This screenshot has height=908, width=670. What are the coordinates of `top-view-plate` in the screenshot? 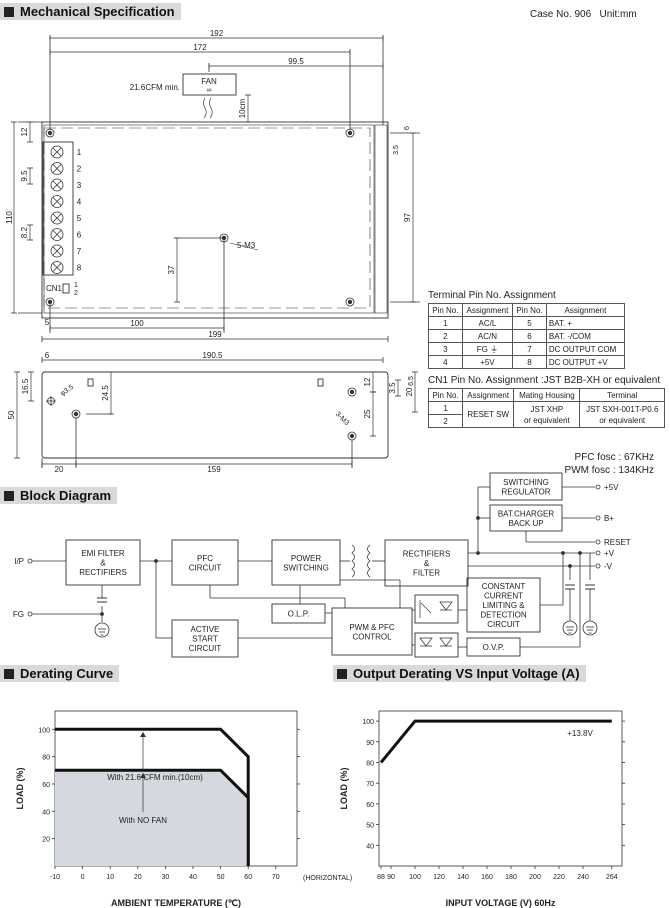 It's located at (209, 219).